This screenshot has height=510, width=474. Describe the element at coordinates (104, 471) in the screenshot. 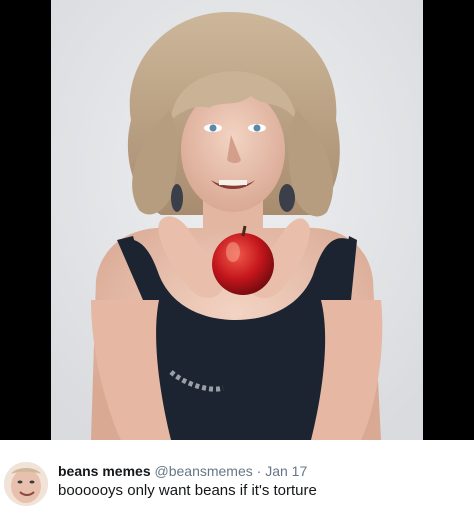

I see `display-name: beans memes` at that location.